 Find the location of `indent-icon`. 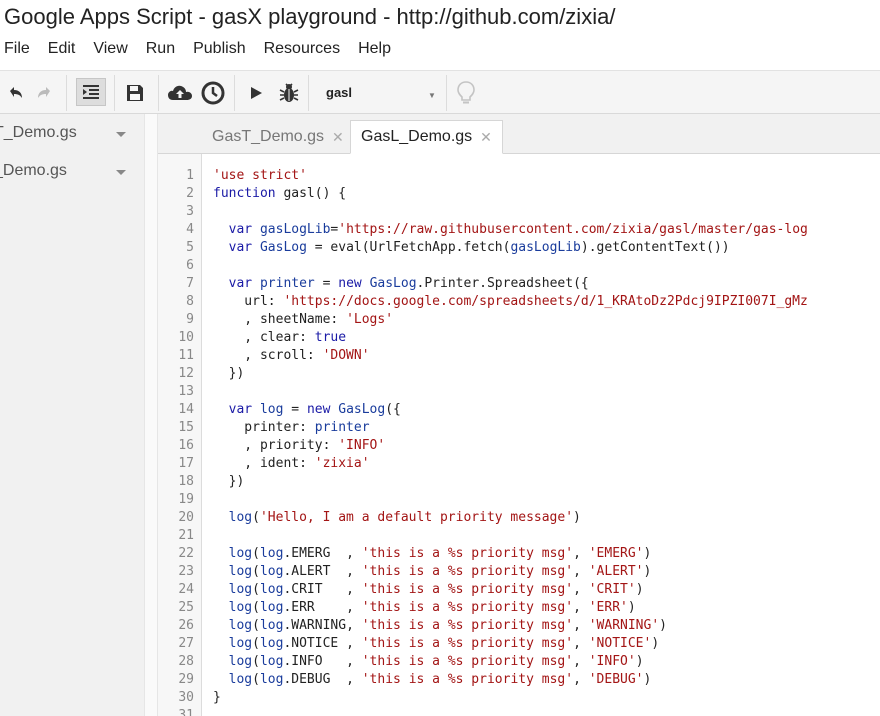

indent-icon is located at coordinates (91, 92).